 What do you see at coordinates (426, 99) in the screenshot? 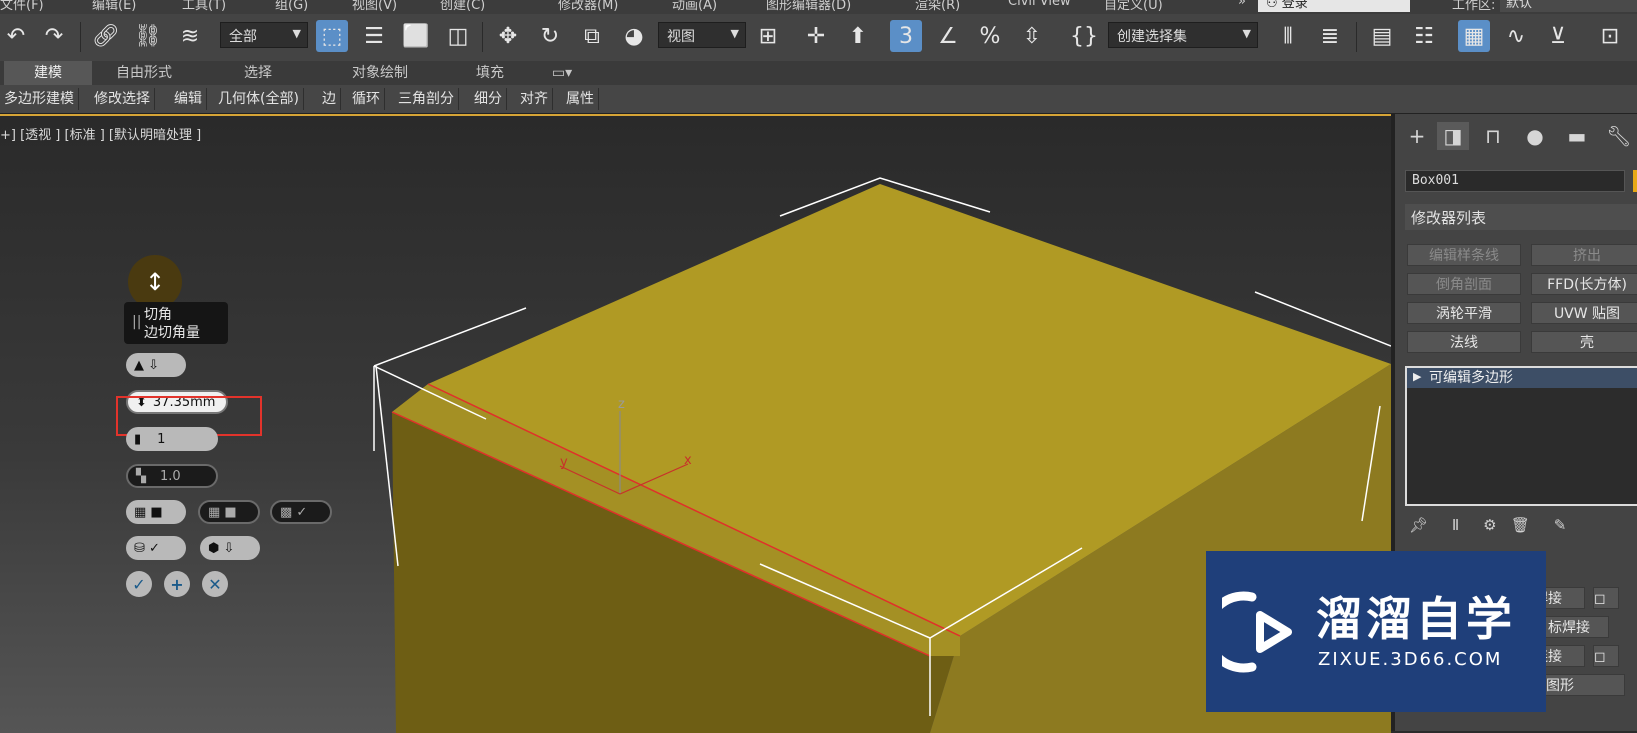
I see `panel-tris: 三角剖分` at bounding box center [426, 99].